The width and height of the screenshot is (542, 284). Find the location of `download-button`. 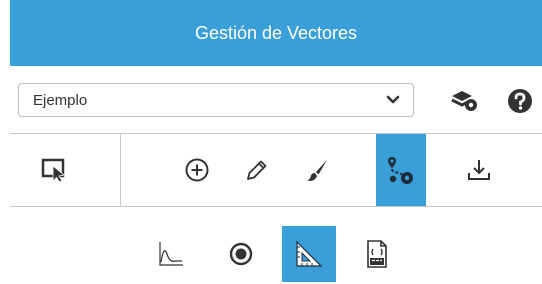

download-button is located at coordinates (479, 170).